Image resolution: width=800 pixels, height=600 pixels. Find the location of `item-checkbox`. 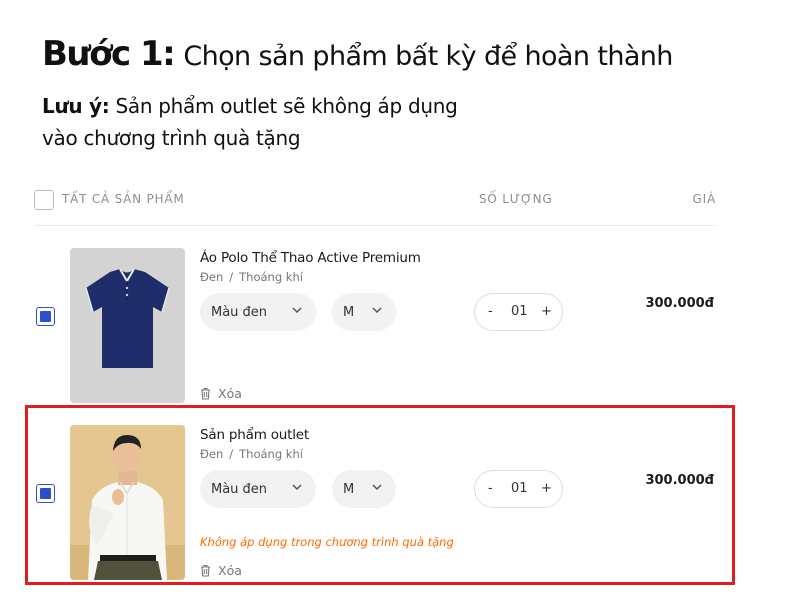

item-checkbox is located at coordinates (45, 316).